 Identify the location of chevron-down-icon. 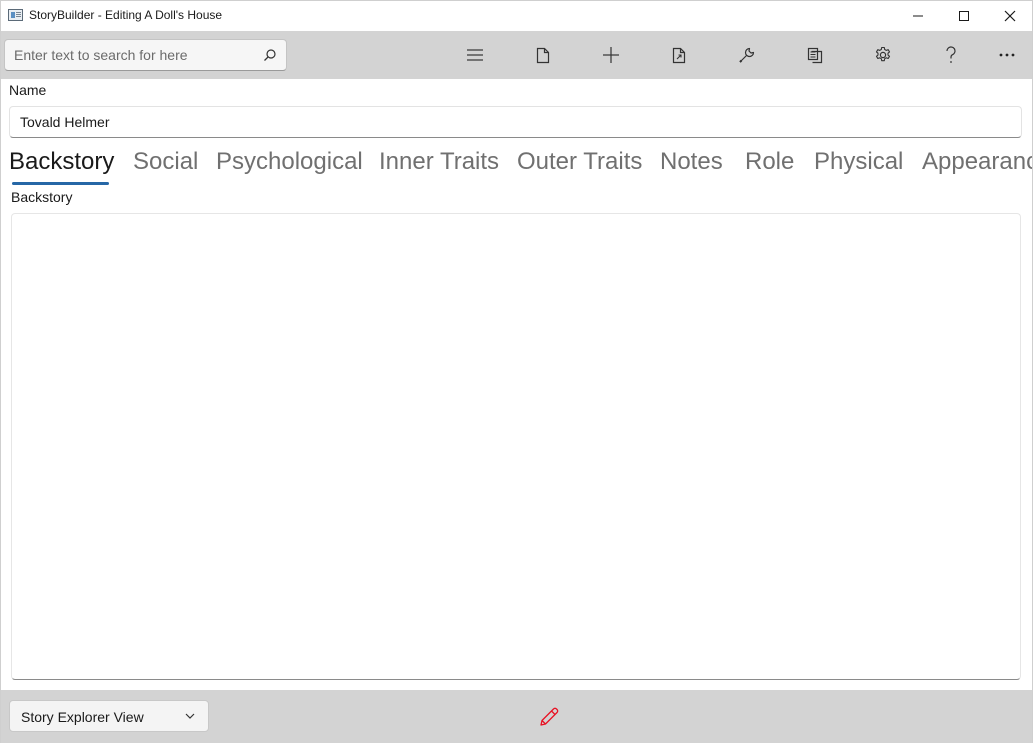
(190, 716).